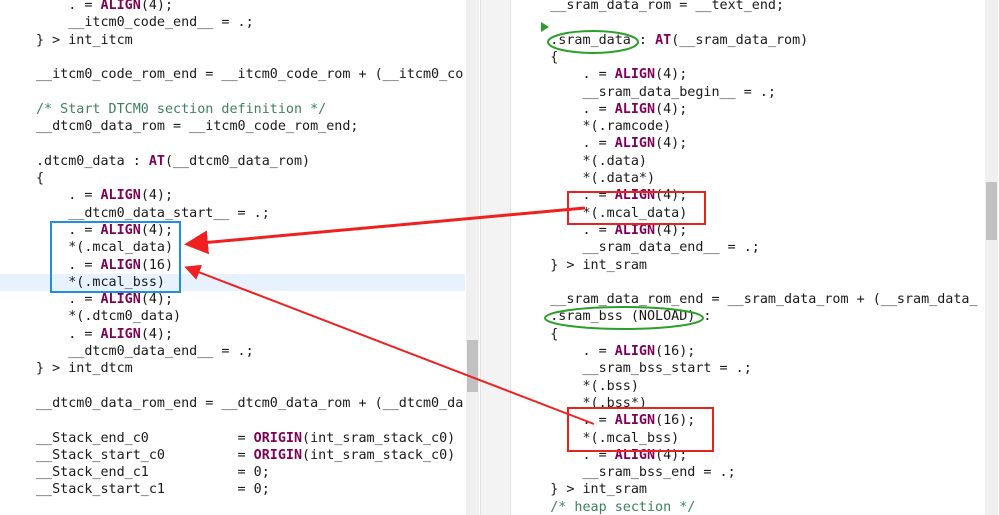  Describe the element at coordinates (238, 161) in the screenshot. I see `code-token: (__dtcm0_data_rom)` at that location.